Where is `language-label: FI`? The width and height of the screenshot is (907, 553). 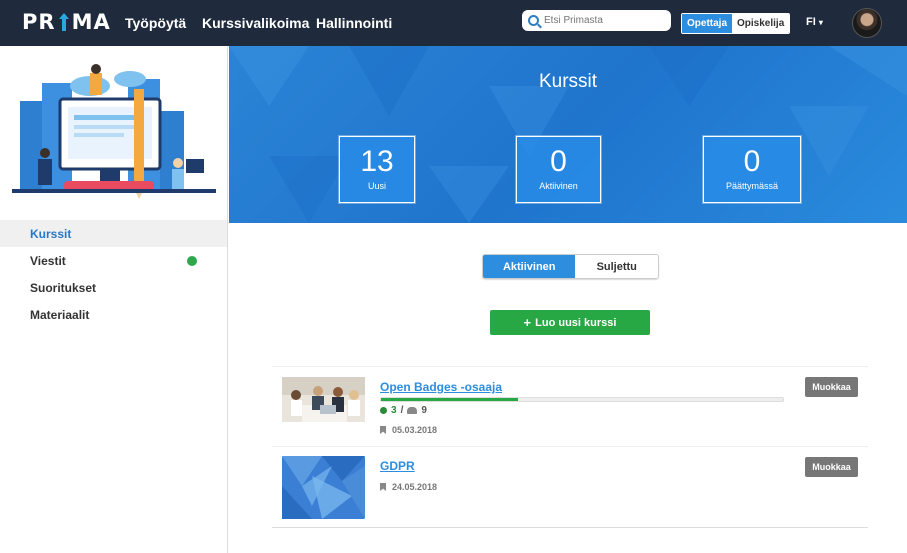 language-label: FI is located at coordinates (811, 22).